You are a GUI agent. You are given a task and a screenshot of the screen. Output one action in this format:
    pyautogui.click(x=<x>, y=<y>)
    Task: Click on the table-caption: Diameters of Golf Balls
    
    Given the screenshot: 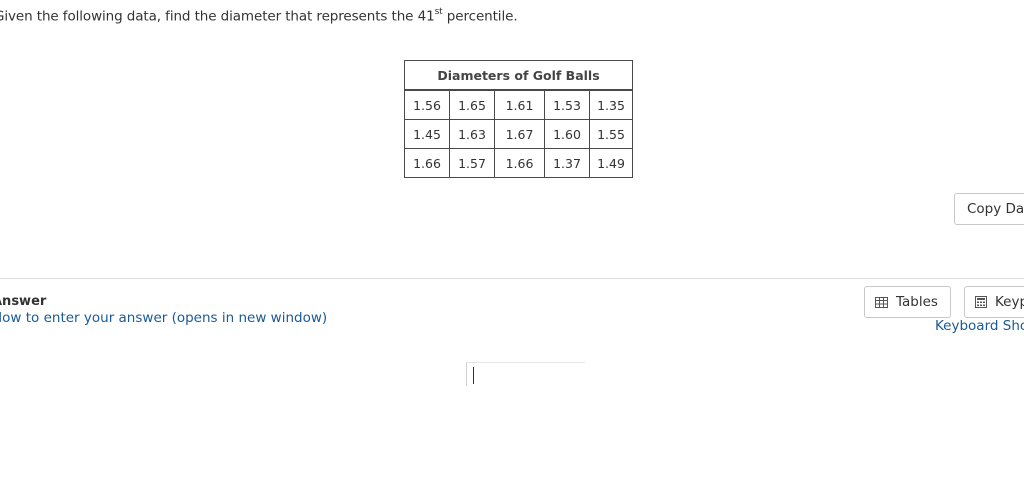 What is the action you would take?
    pyautogui.click(x=518, y=75)
    